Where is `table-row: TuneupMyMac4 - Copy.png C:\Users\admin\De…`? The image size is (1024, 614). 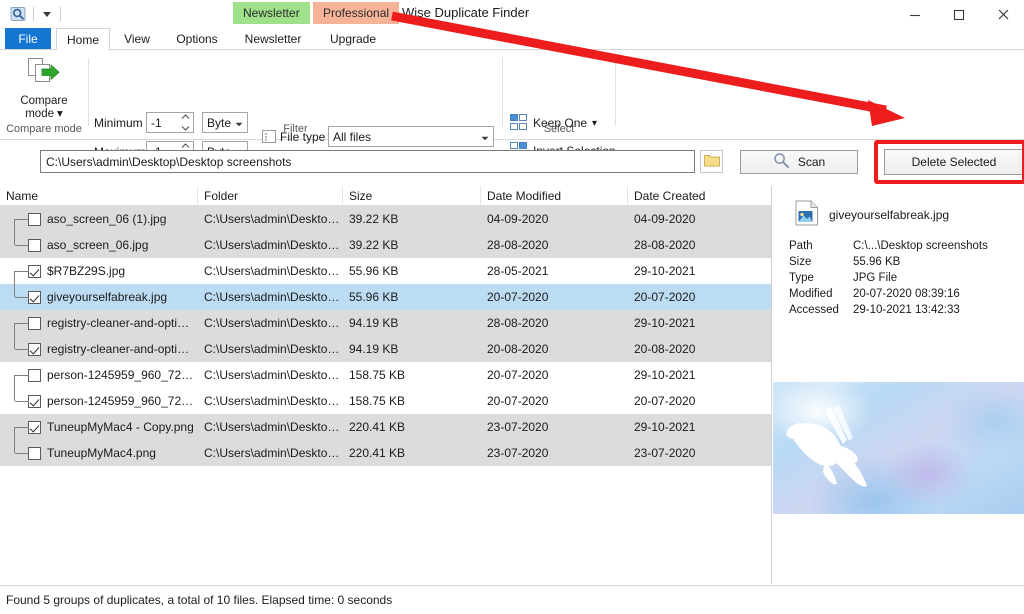 table-row: TuneupMyMac4 - Copy.png C:\Users\admin\De… is located at coordinates (385, 427).